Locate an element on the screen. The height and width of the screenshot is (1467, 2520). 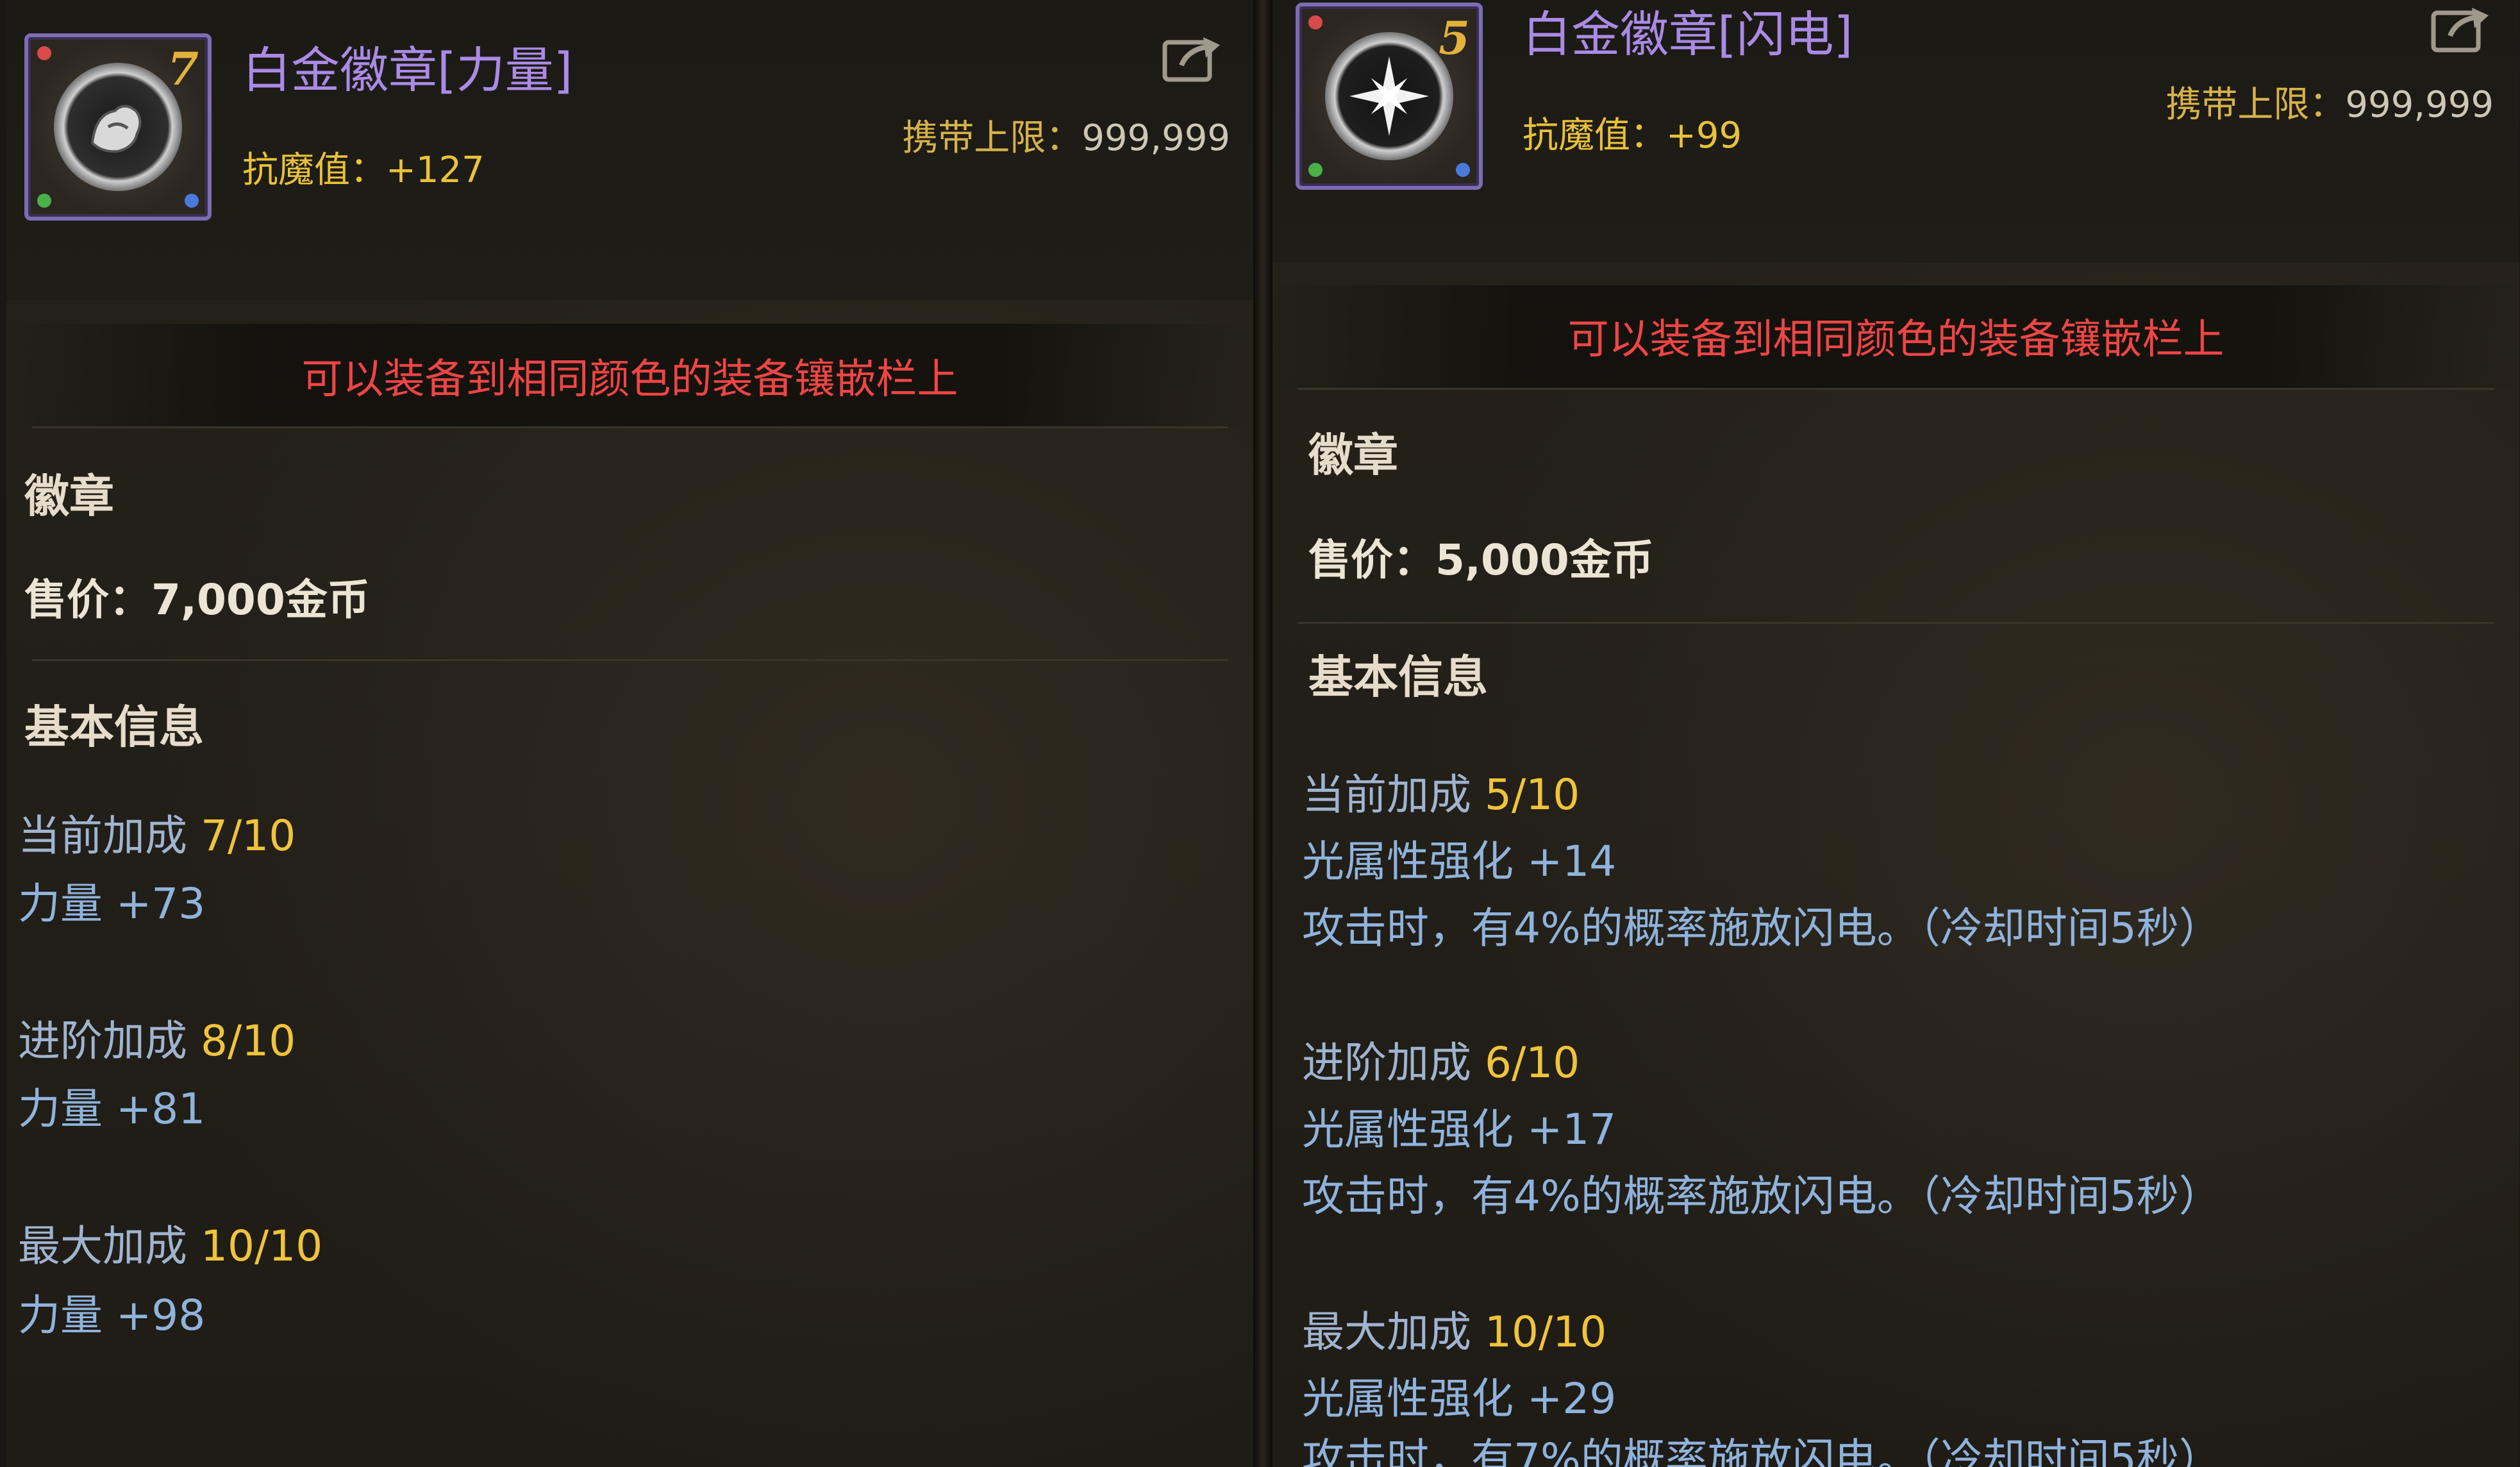
bonus-fraction: 8/10 is located at coordinates (248, 1041).